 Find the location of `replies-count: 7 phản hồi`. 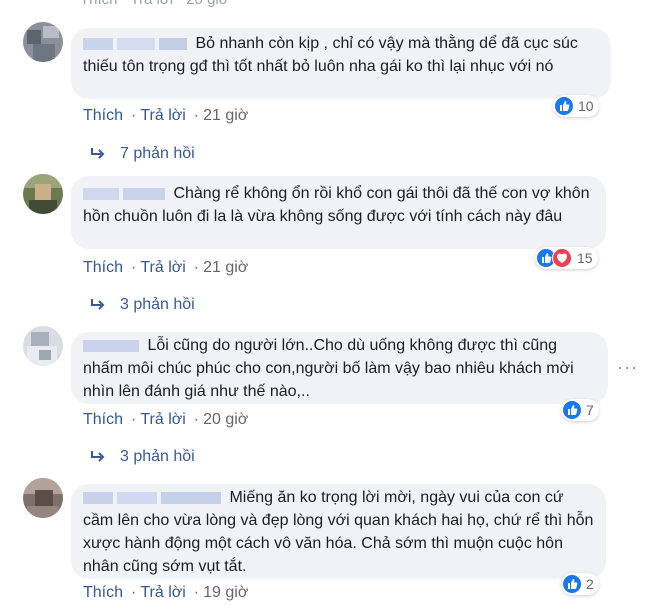

replies-count: 7 phản hồi is located at coordinates (157, 153).